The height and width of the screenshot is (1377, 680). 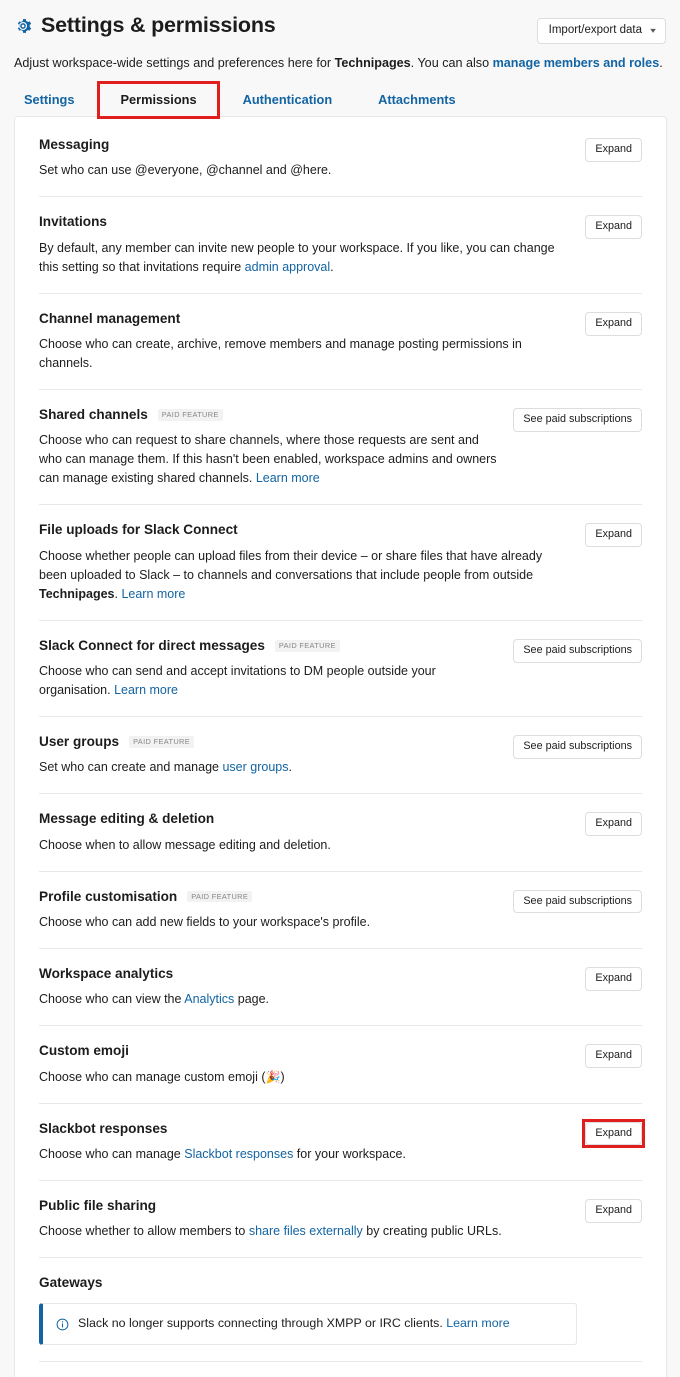 What do you see at coordinates (103, 1128) in the screenshot?
I see `section-title: Slackbot responses` at bounding box center [103, 1128].